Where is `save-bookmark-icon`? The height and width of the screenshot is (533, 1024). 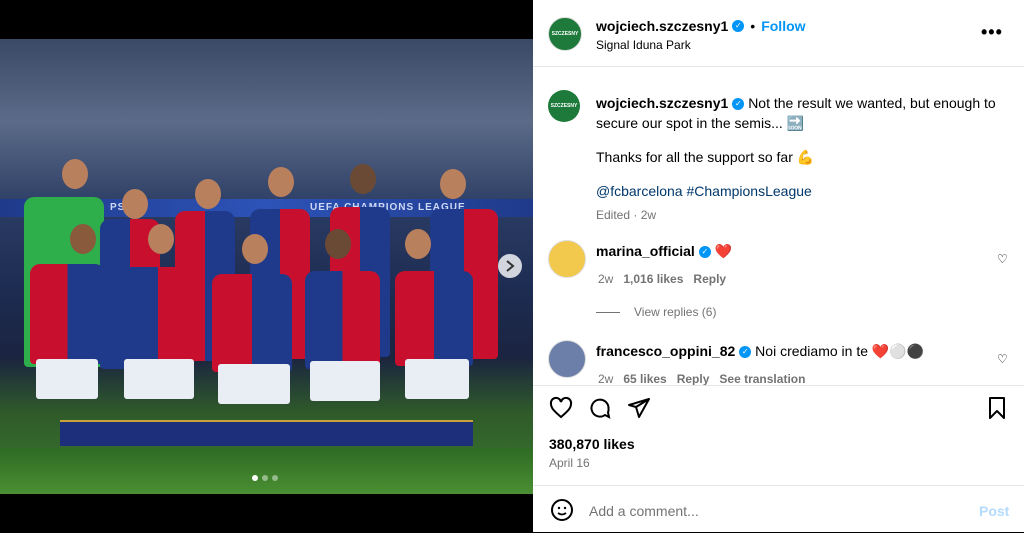 save-bookmark-icon is located at coordinates (997, 408).